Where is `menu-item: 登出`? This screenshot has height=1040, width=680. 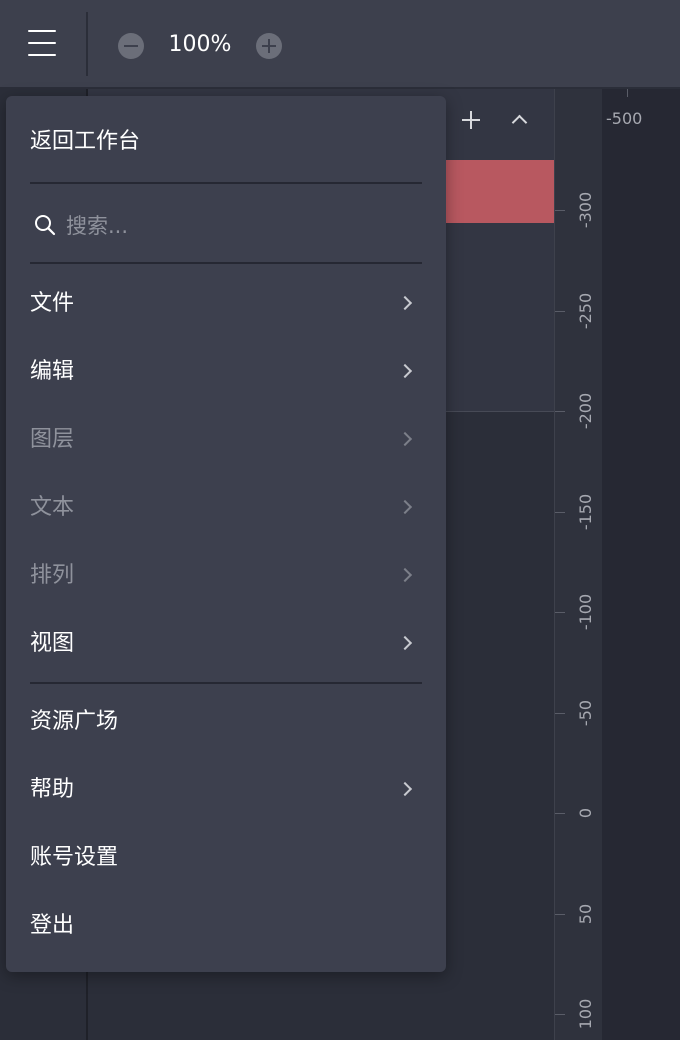 menu-item: 登出 is located at coordinates (226, 926).